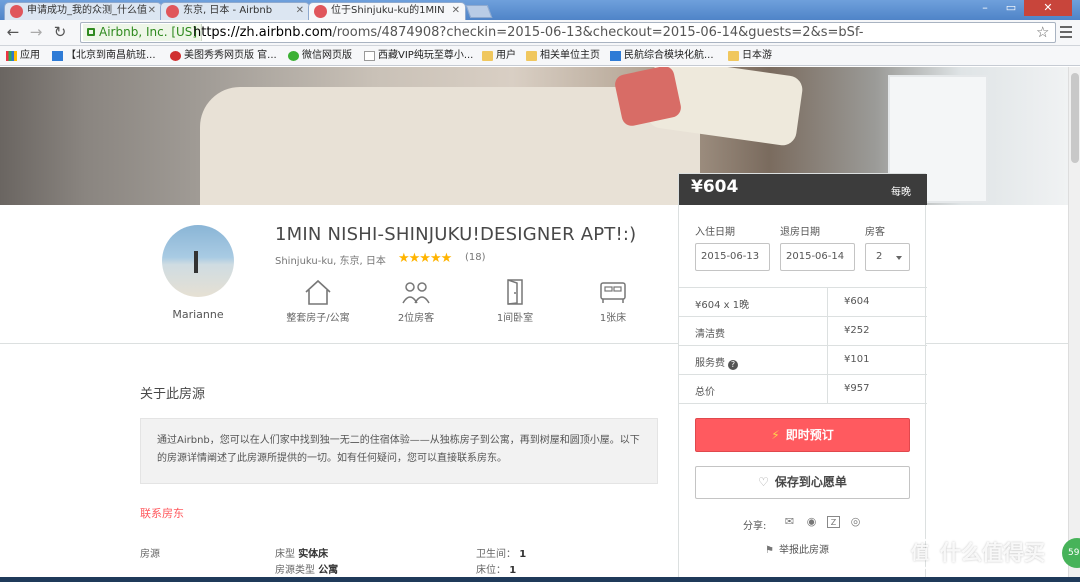 This screenshot has width=1080, height=582. What do you see at coordinates (803, 550) in the screenshot?
I see `report-label: 举报此房源` at bounding box center [803, 550].